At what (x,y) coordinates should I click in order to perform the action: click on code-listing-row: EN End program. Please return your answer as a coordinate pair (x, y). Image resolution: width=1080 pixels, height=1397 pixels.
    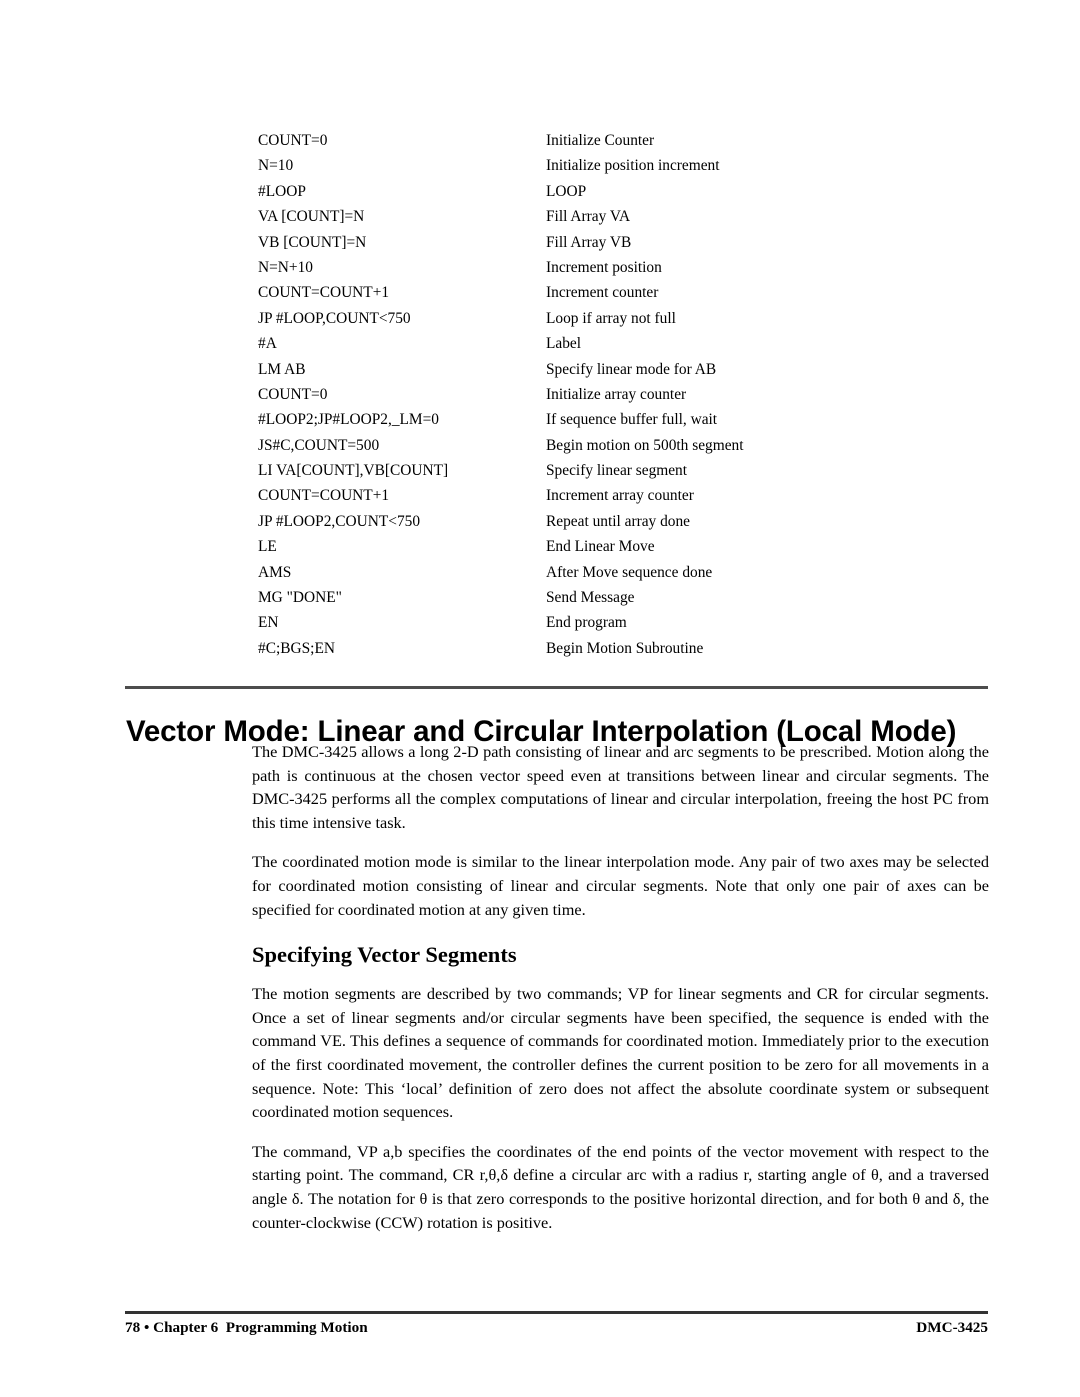
    Looking at the image, I should click on (608, 622).